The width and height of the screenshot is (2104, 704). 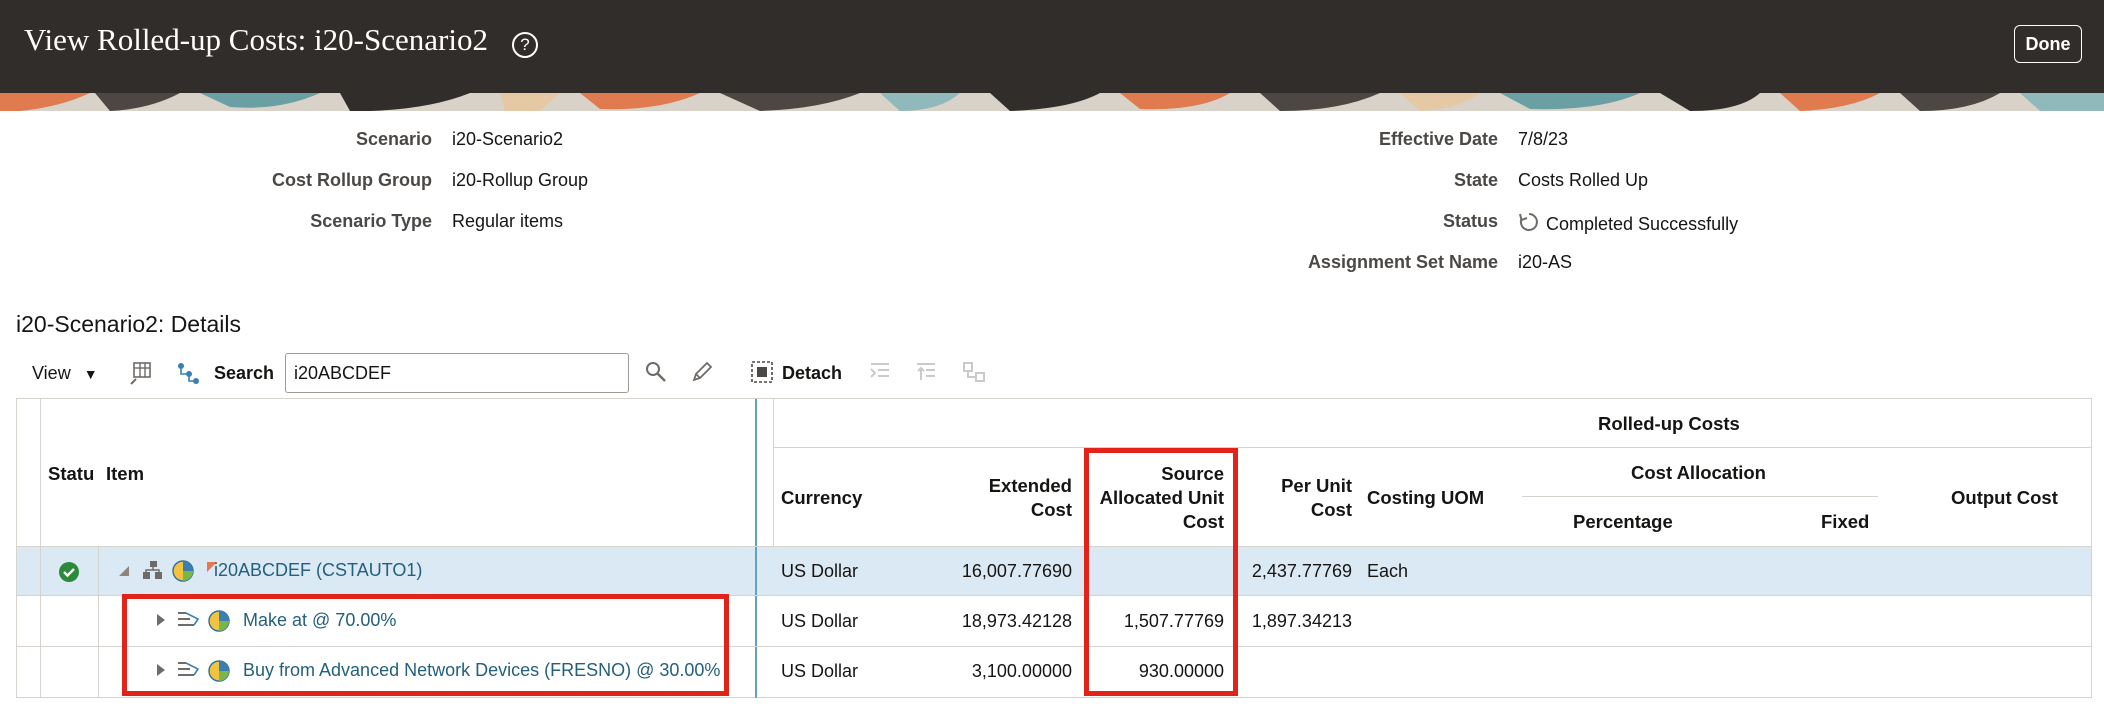 I want to click on per-unit-cost-header-line1: Per Unit, so click(x=1316, y=485).